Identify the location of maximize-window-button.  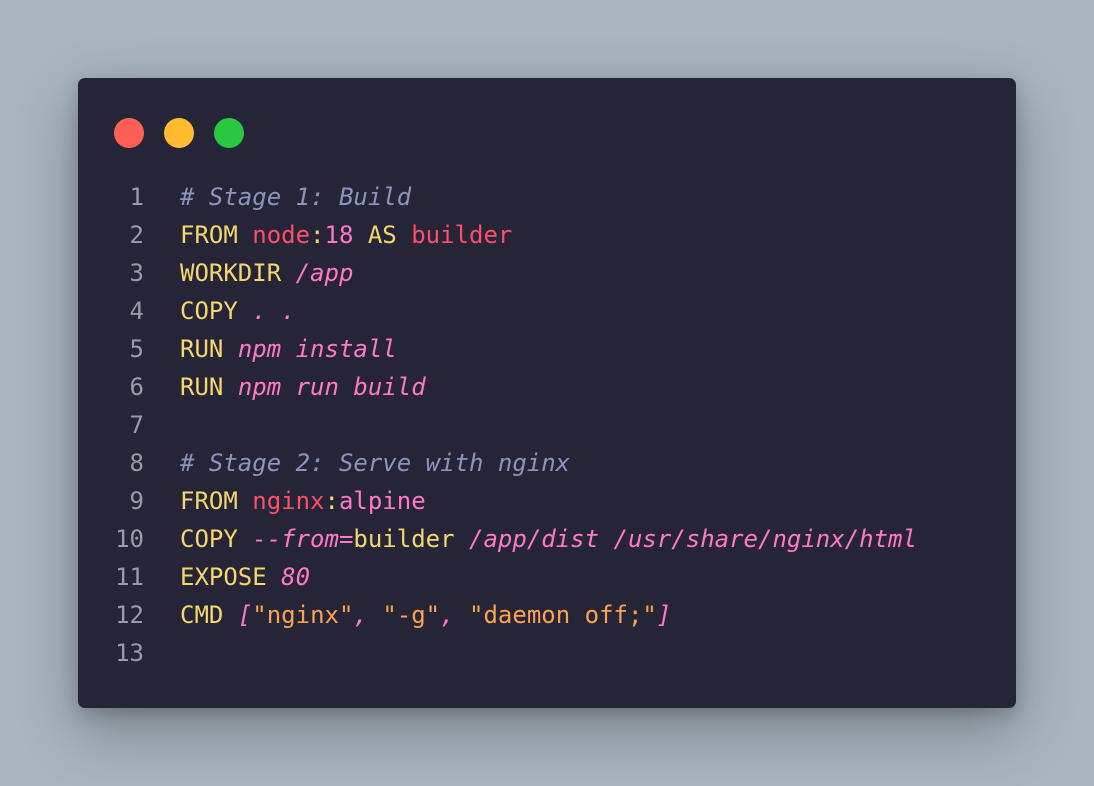
(229, 133).